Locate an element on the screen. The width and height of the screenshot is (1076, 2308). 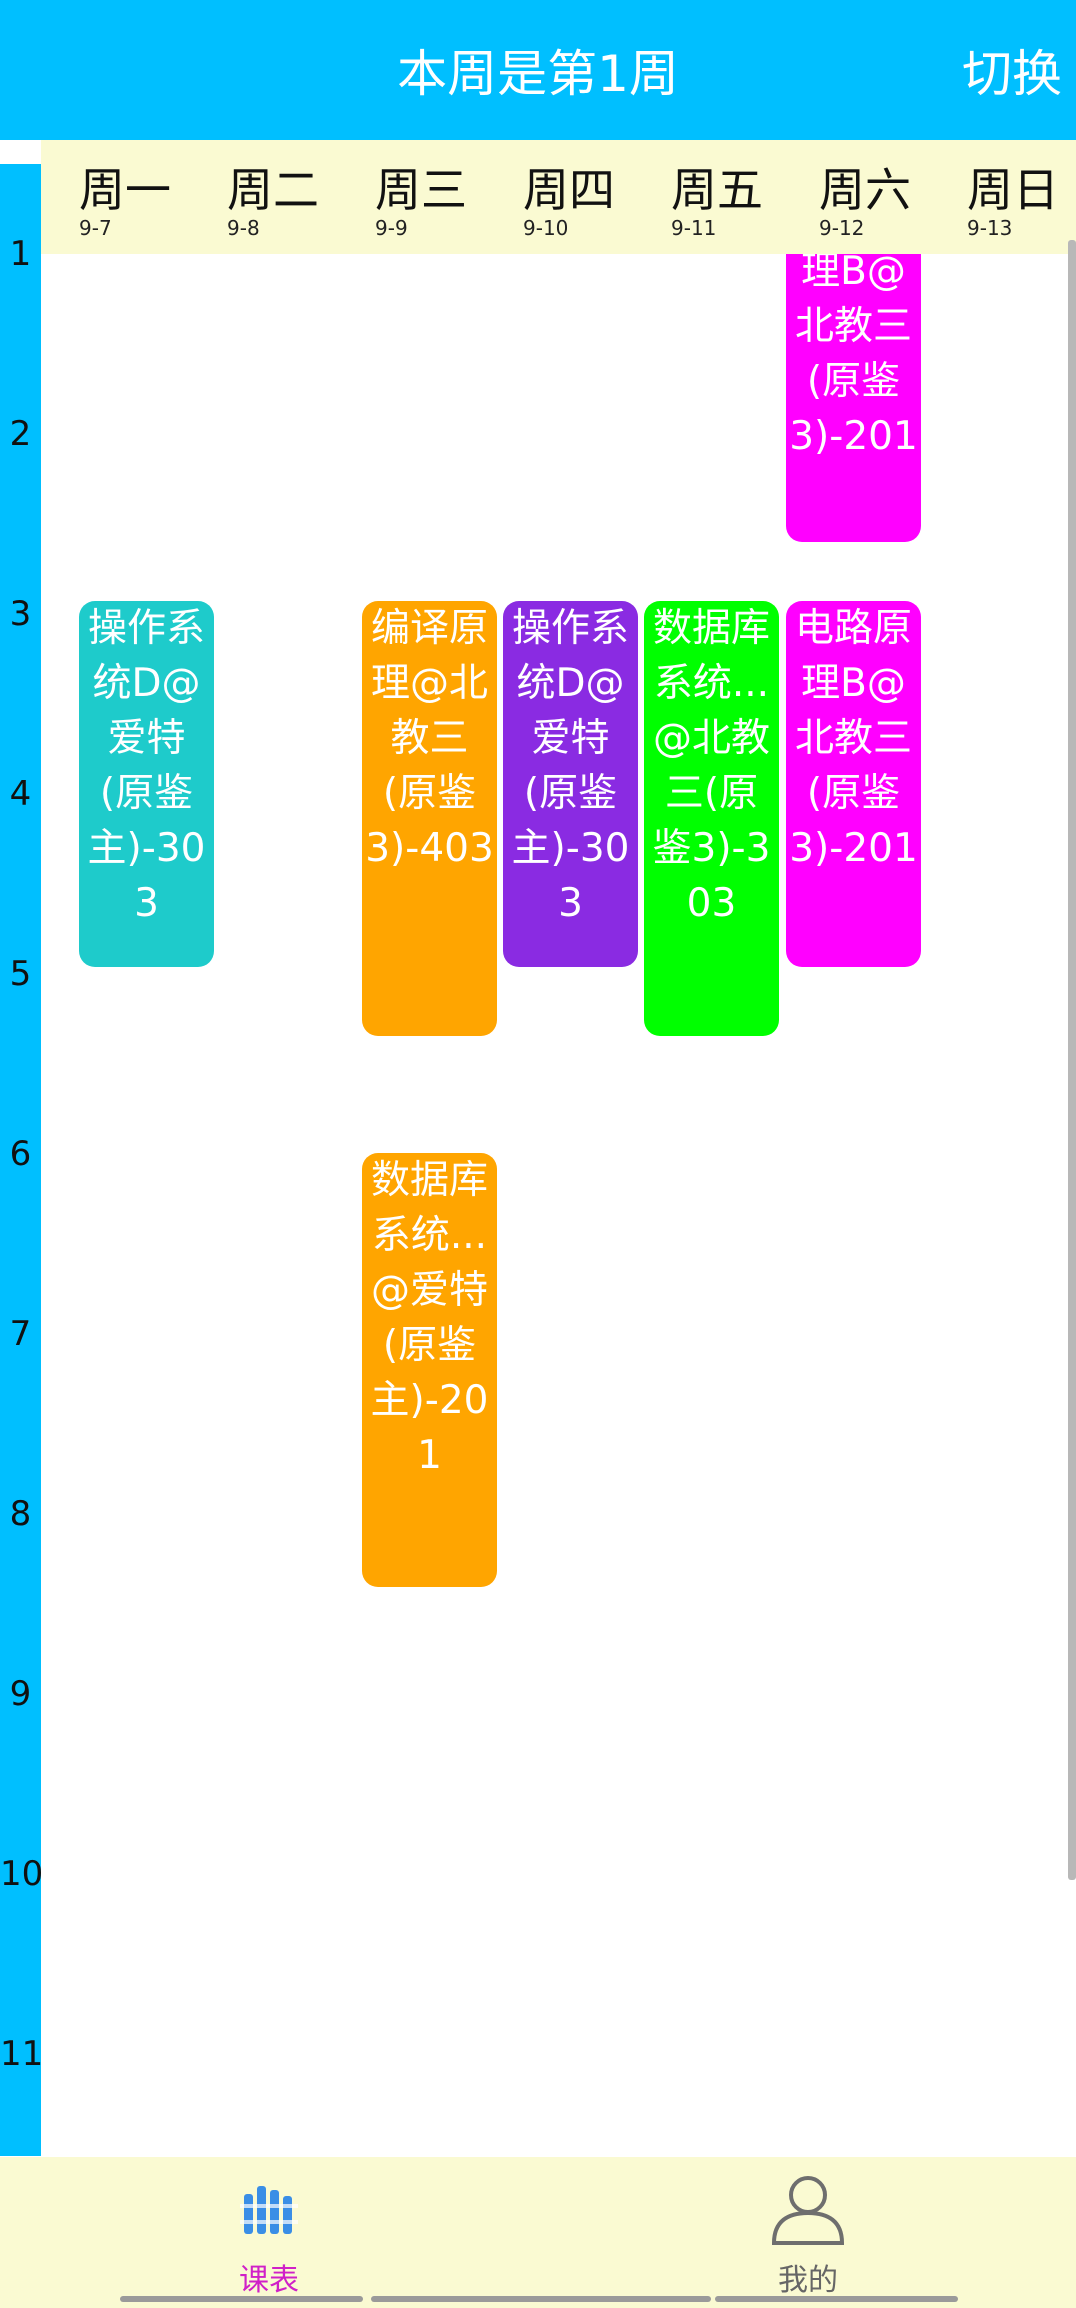
day-date: 9-9 is located at coordinates (391, 228).